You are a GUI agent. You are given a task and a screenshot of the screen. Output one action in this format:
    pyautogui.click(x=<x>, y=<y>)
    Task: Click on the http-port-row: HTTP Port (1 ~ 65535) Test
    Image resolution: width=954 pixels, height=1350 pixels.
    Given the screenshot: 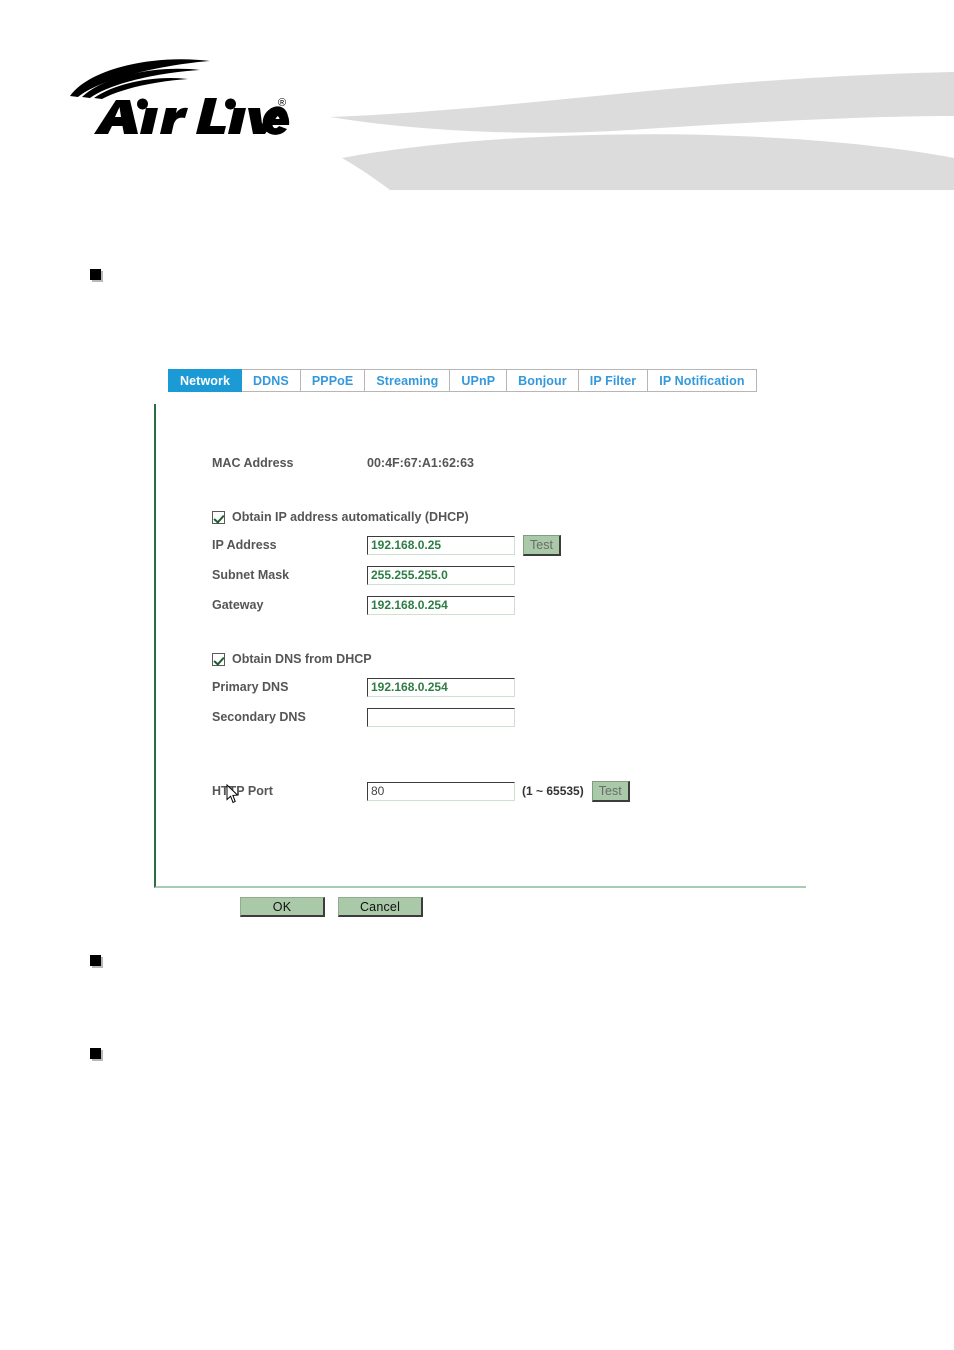 What is the action you would take?
    pyautogui.click(x=421, y=791)
    